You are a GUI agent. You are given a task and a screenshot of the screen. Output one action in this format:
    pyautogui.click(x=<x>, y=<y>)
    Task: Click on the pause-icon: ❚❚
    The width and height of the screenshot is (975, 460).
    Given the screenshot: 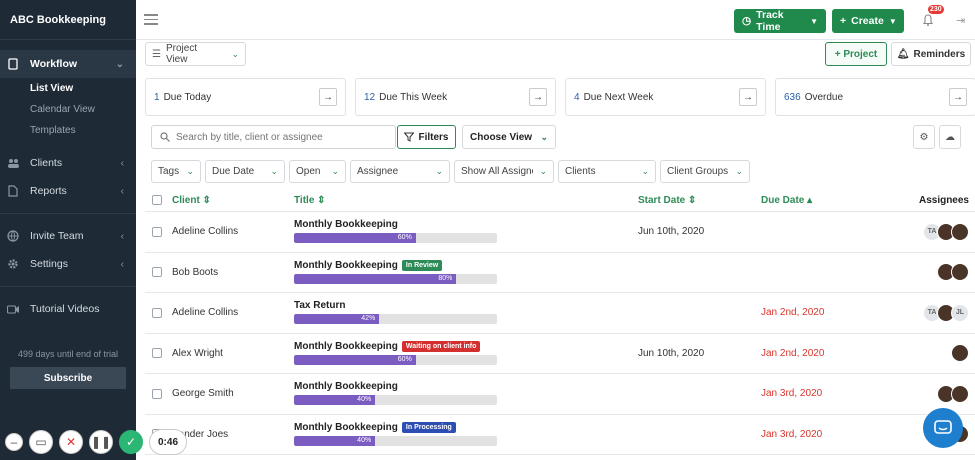 What is the action you would take?
    pyautogui.click(x=101, y=442)
    